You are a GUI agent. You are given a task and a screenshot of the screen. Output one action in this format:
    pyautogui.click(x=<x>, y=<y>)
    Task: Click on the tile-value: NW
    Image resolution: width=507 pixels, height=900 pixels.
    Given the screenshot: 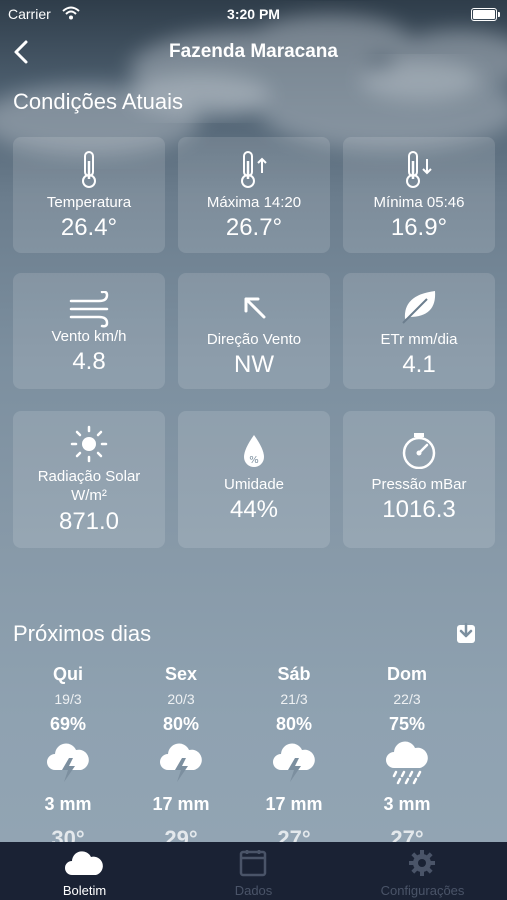 What is the action you would take?
    pyautogui.click(x=254, y=364)
    